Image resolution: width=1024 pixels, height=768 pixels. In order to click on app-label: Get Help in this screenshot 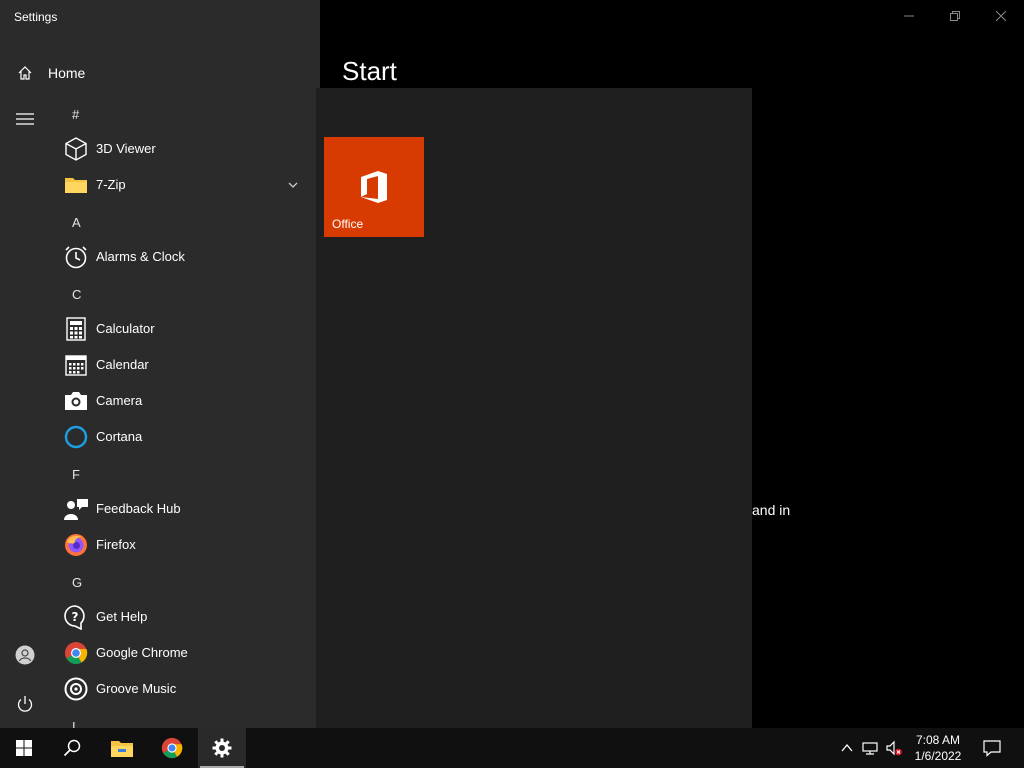, I will do `click(122, 616)`.